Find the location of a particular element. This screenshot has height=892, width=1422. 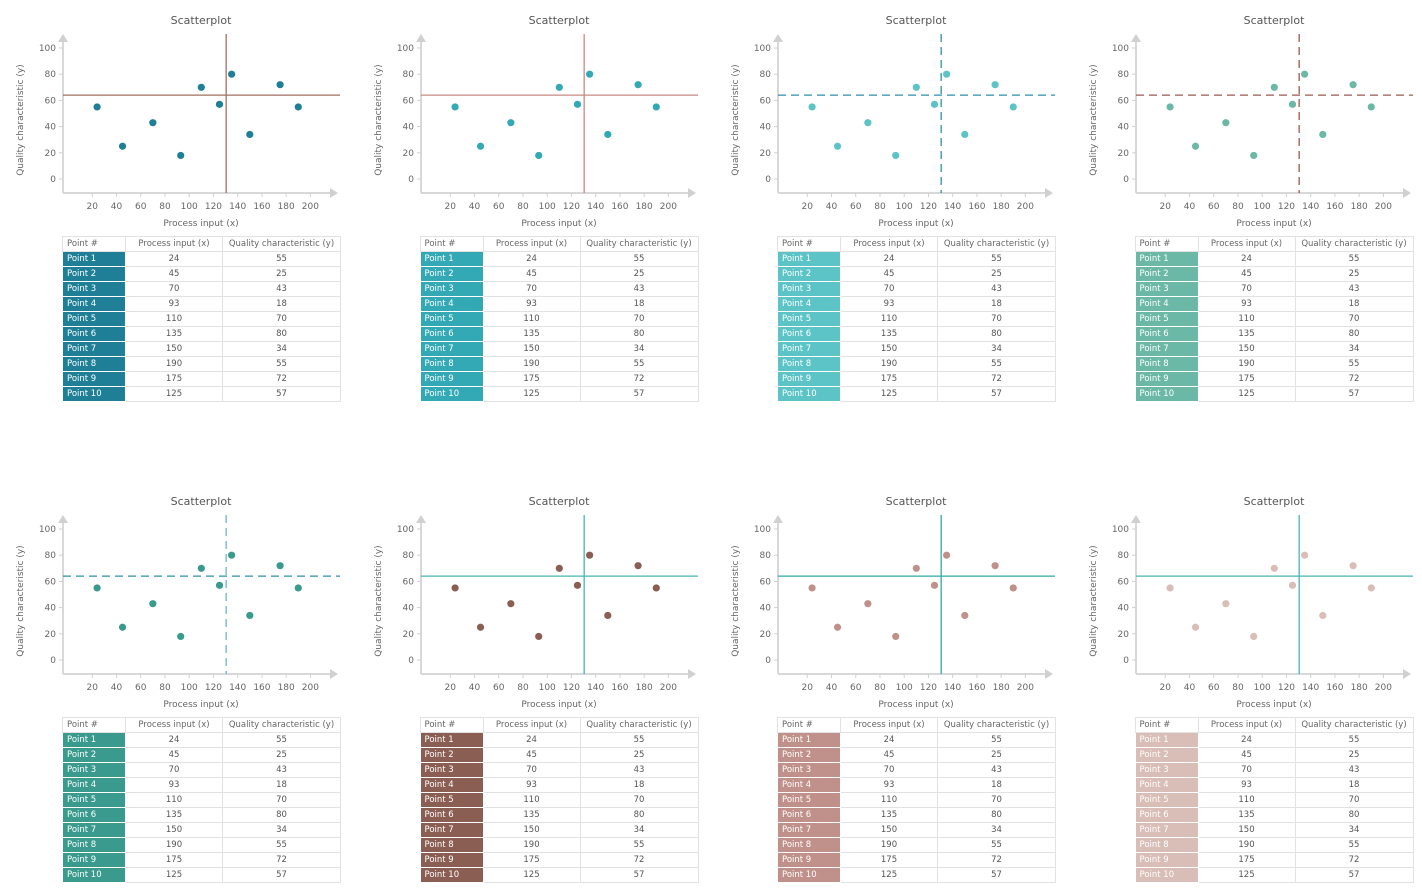

table-row: Point 5 110 70 is located at coordinates (916, 319).